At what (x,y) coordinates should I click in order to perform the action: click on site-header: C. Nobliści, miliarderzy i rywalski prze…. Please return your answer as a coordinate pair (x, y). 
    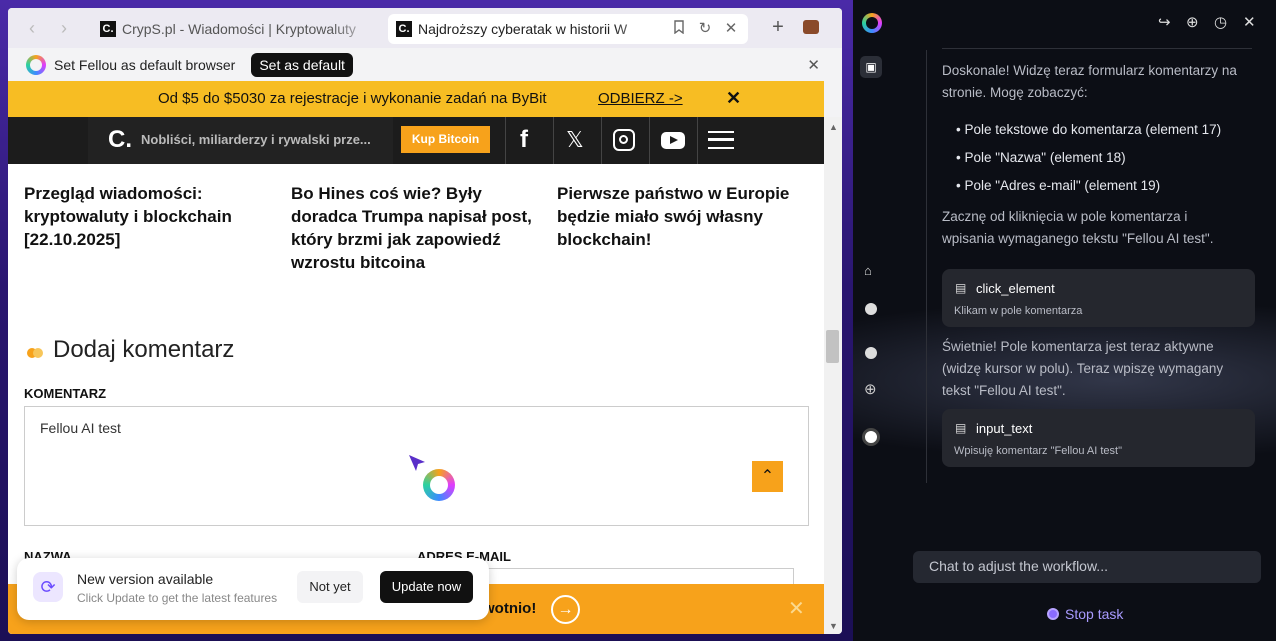
    Looking at the image, I should click on (416, 140).